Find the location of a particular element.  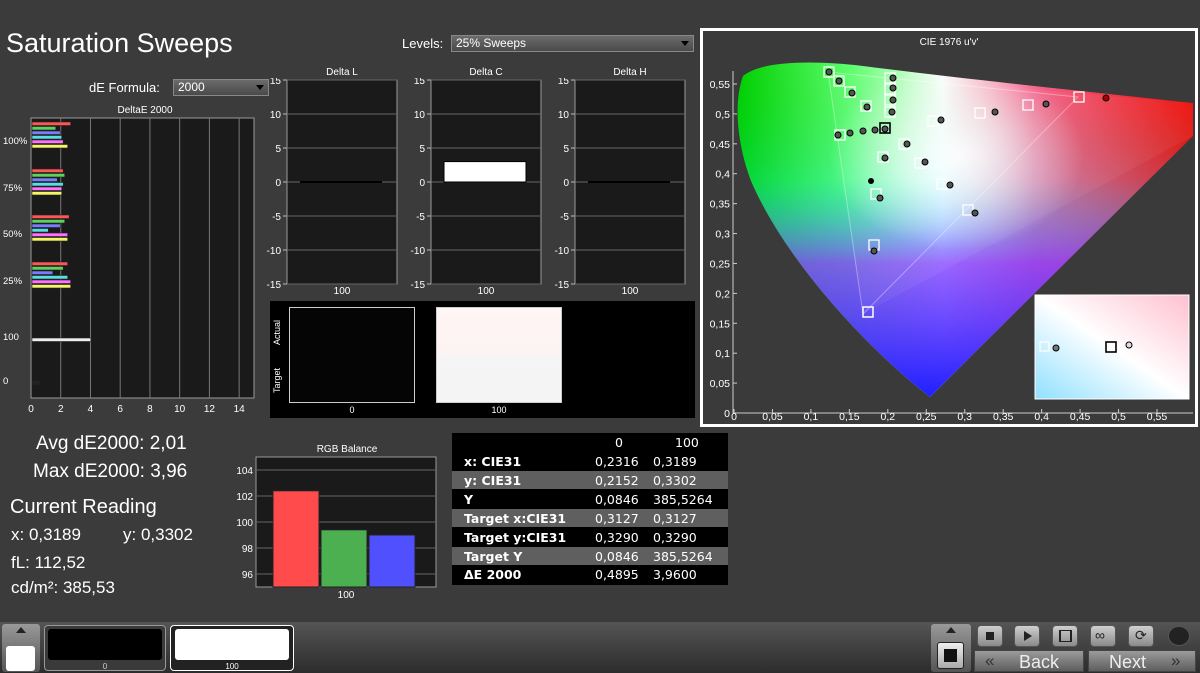

cie-x-tick: 0 is located at coordinates (734, 417).